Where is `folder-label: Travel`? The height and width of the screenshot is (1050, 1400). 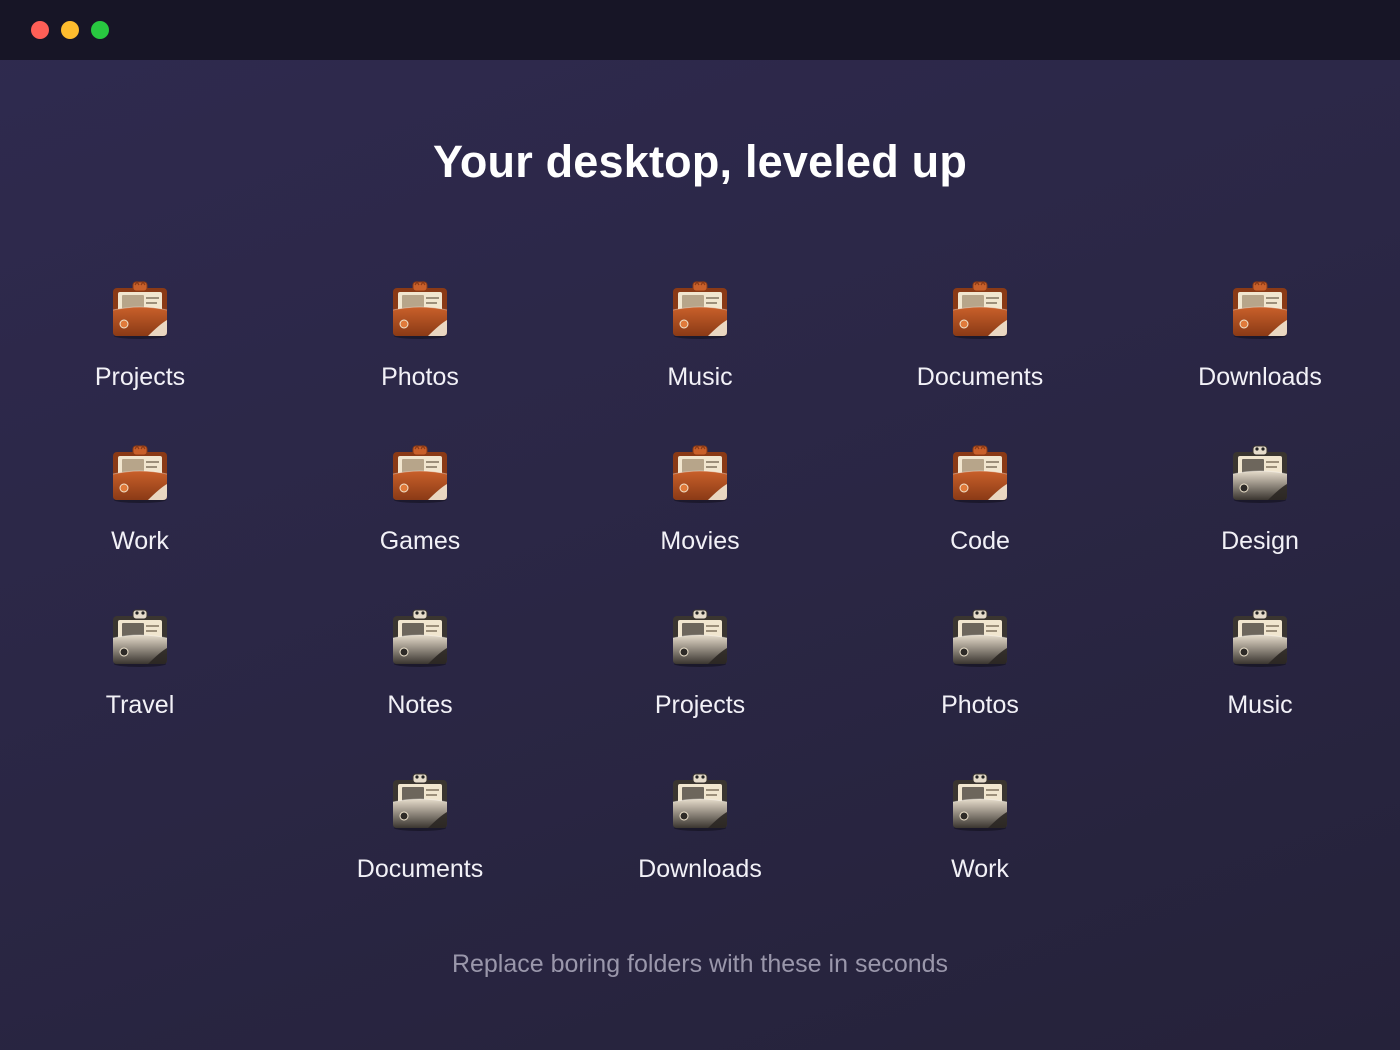 folder-label: Travel is located at coordinates (140, 705).